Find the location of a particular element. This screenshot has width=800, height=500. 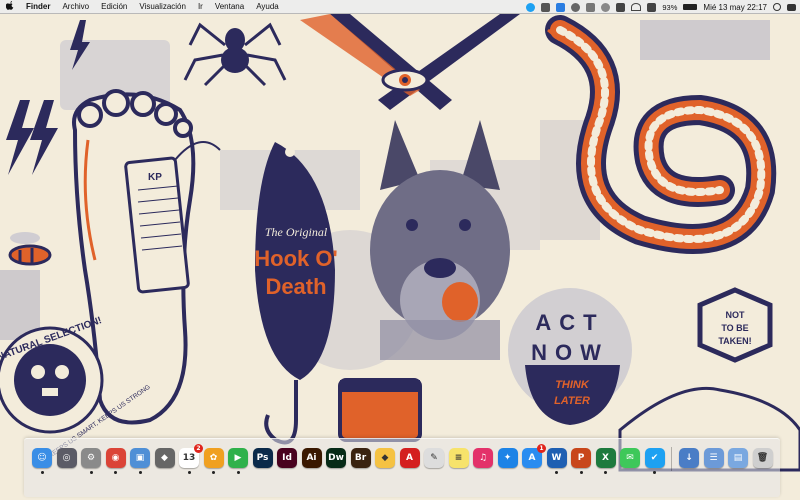

lure-line-1: The Original is located at coordinates (296, 232).